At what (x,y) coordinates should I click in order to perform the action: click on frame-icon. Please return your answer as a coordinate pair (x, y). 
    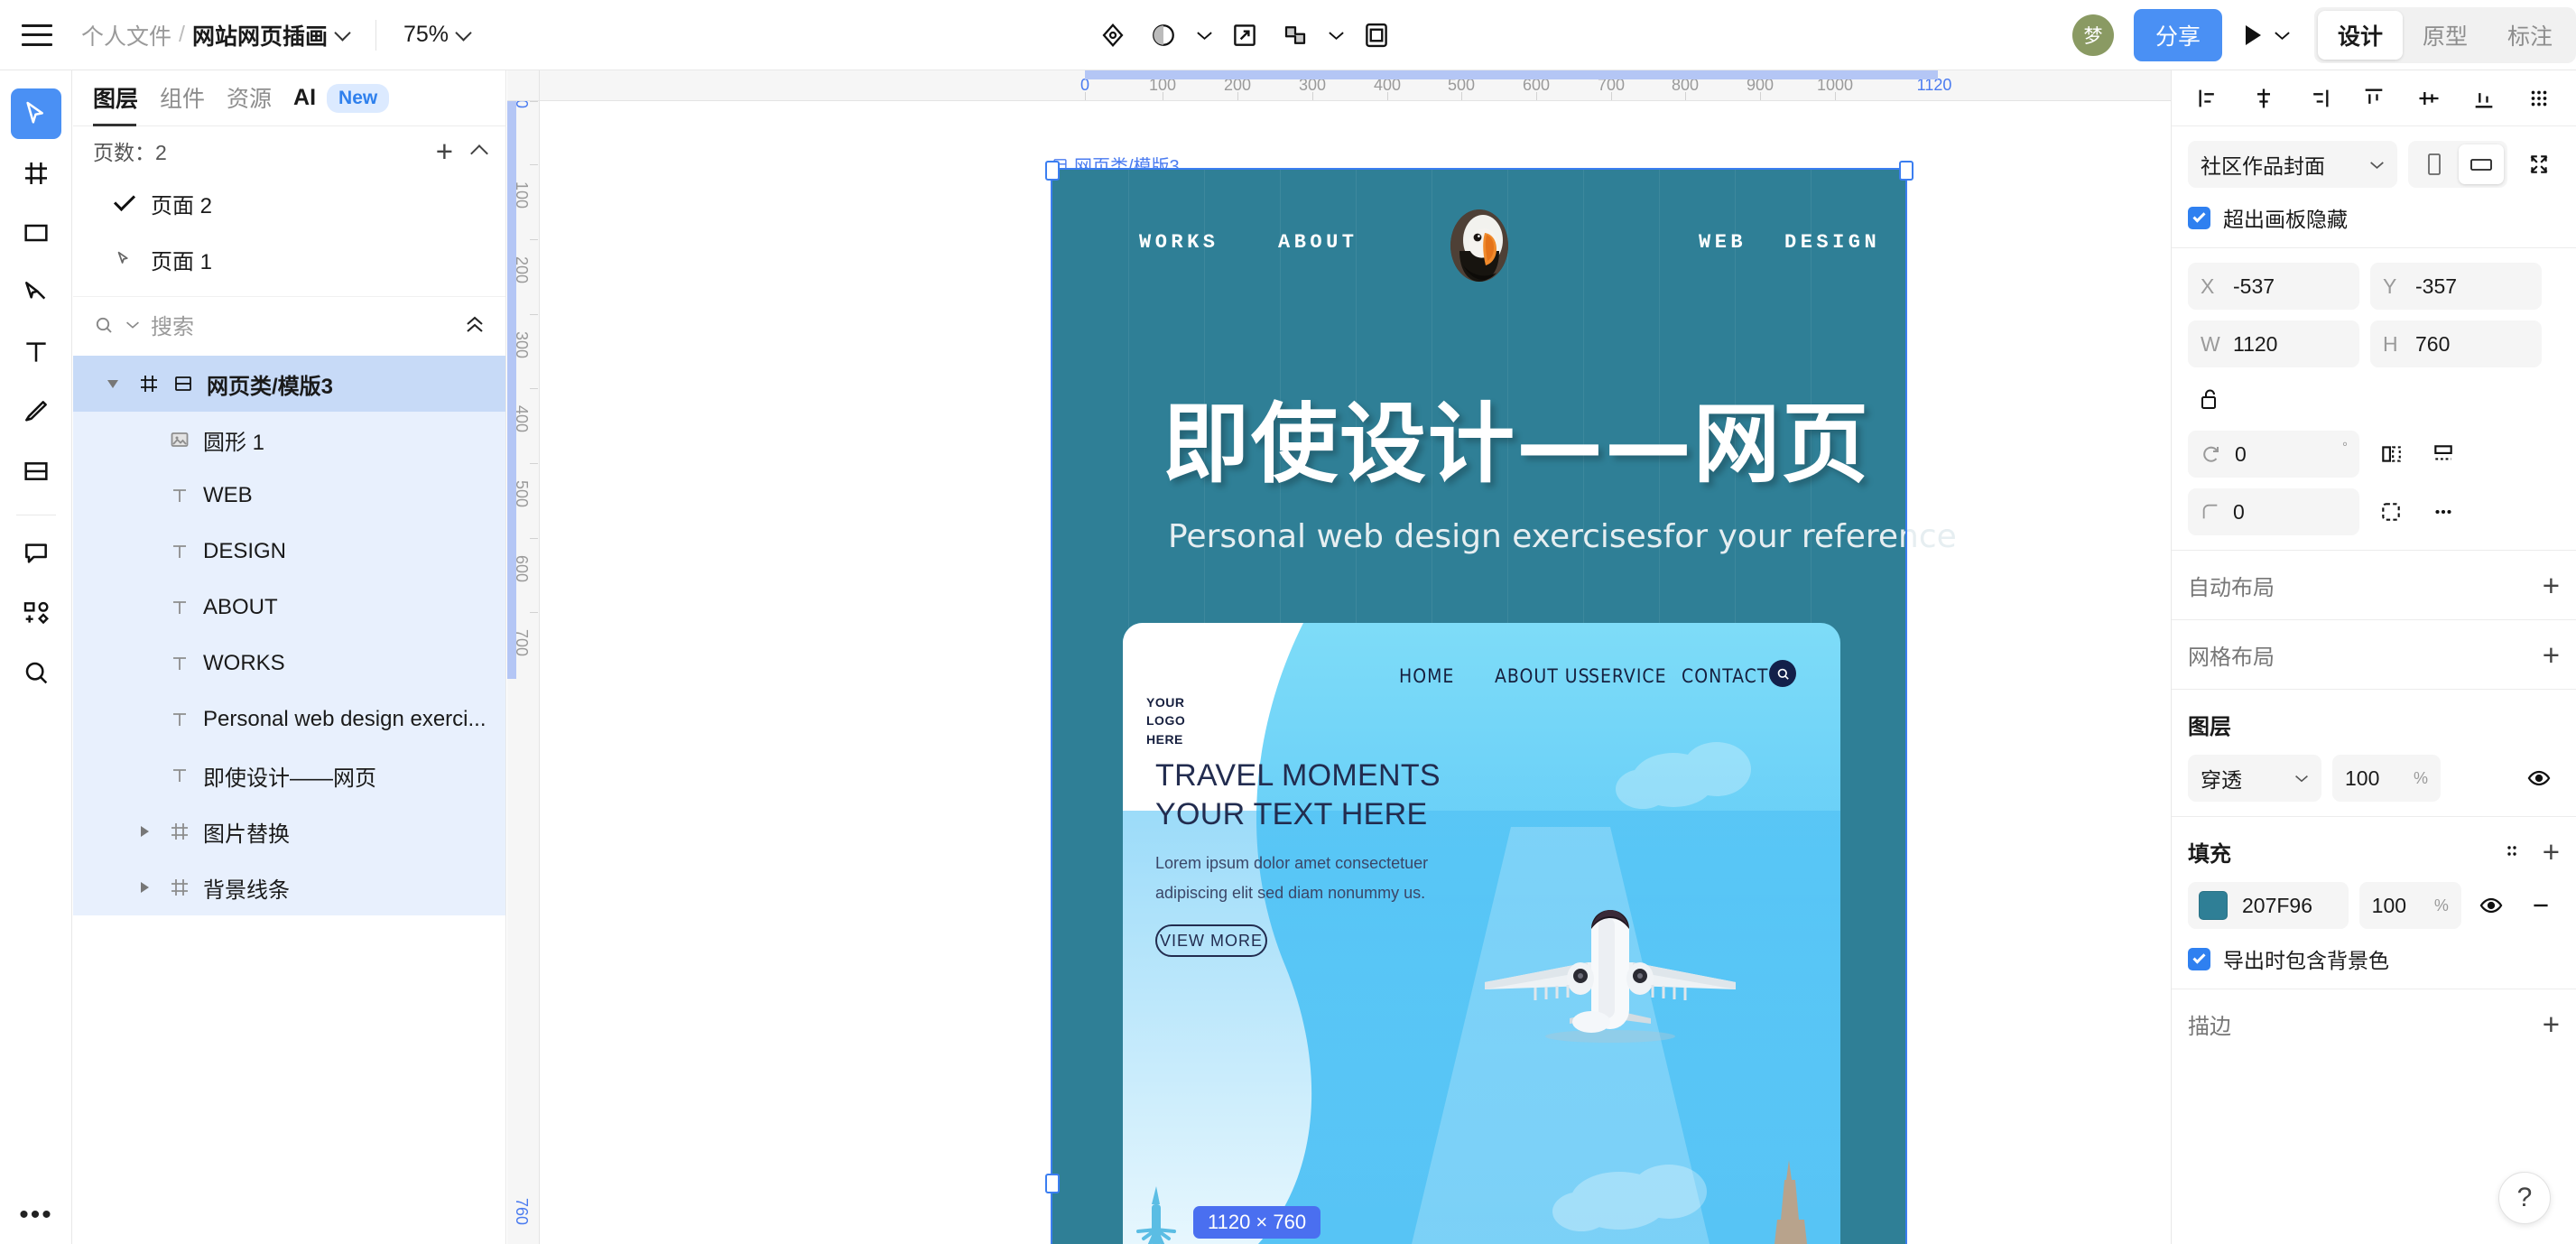
    Looking at the image, I should click on (1376, 35).